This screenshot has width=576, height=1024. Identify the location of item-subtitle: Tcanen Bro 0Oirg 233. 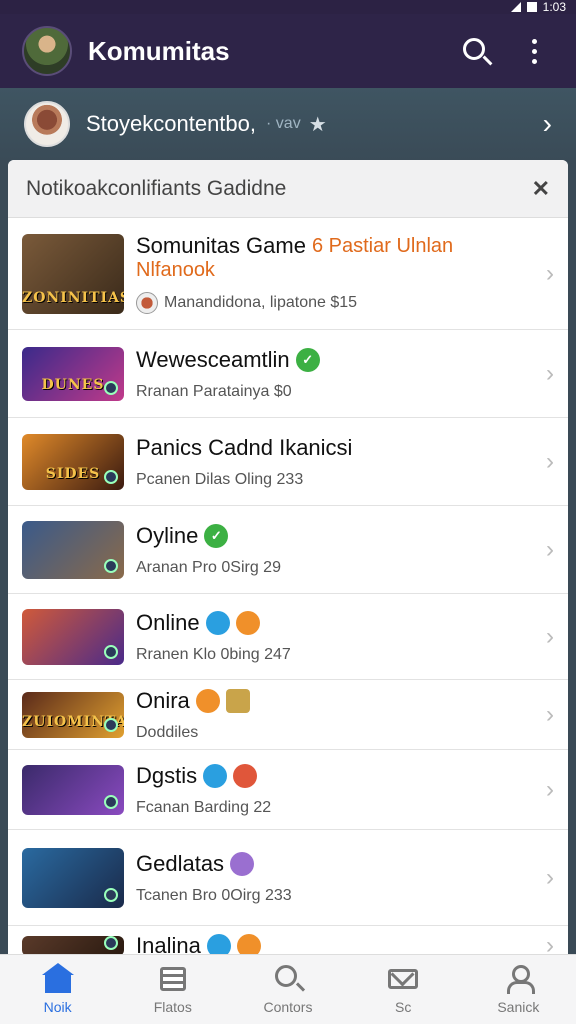
(214, 895).